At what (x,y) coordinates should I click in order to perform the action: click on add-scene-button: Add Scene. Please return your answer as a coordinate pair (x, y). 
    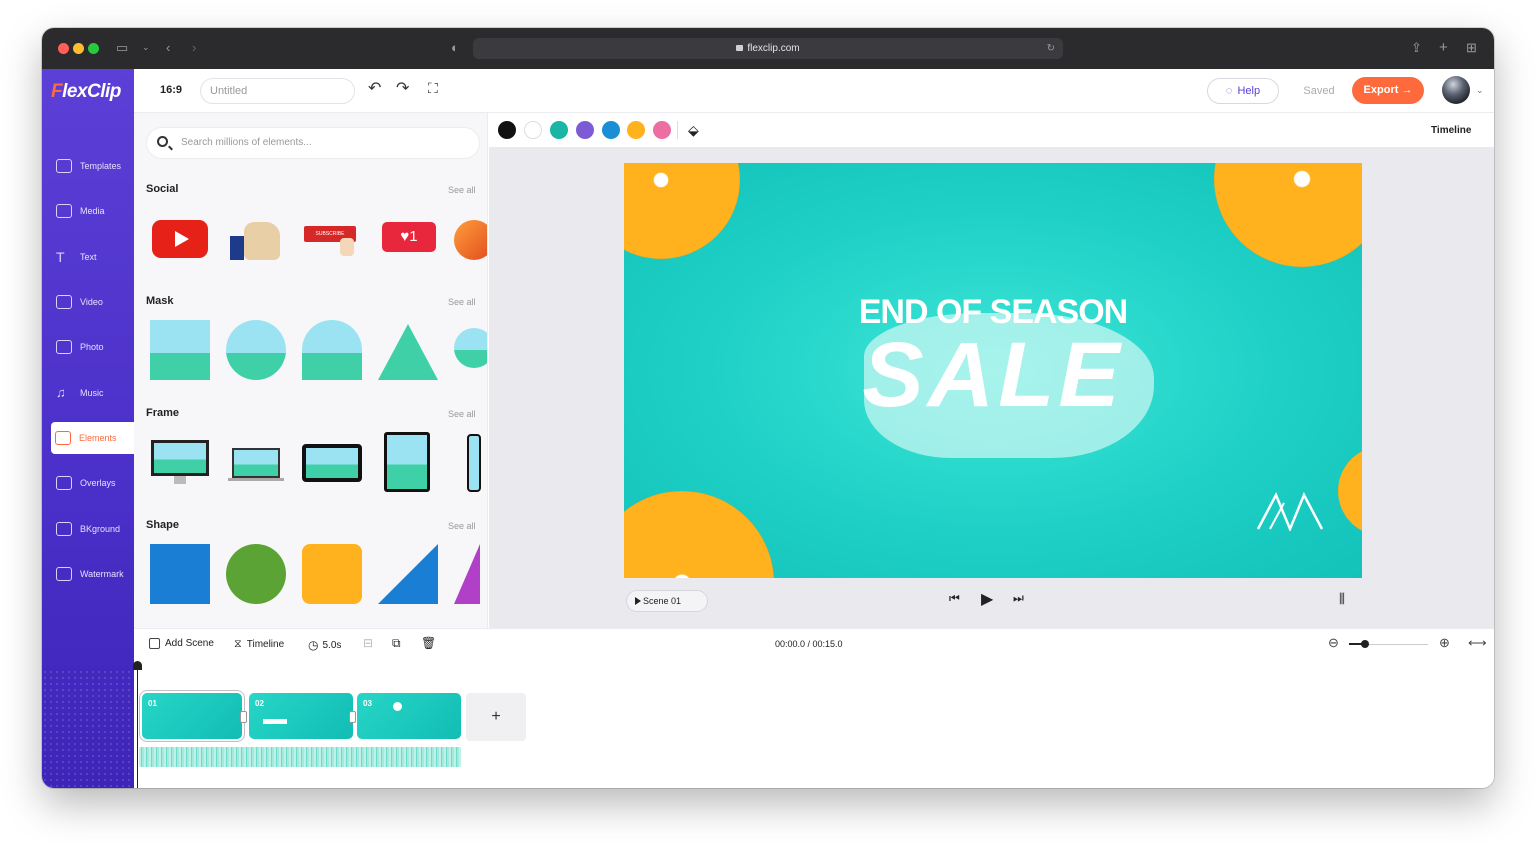
    Looking at the image, I should click on (181, 643).